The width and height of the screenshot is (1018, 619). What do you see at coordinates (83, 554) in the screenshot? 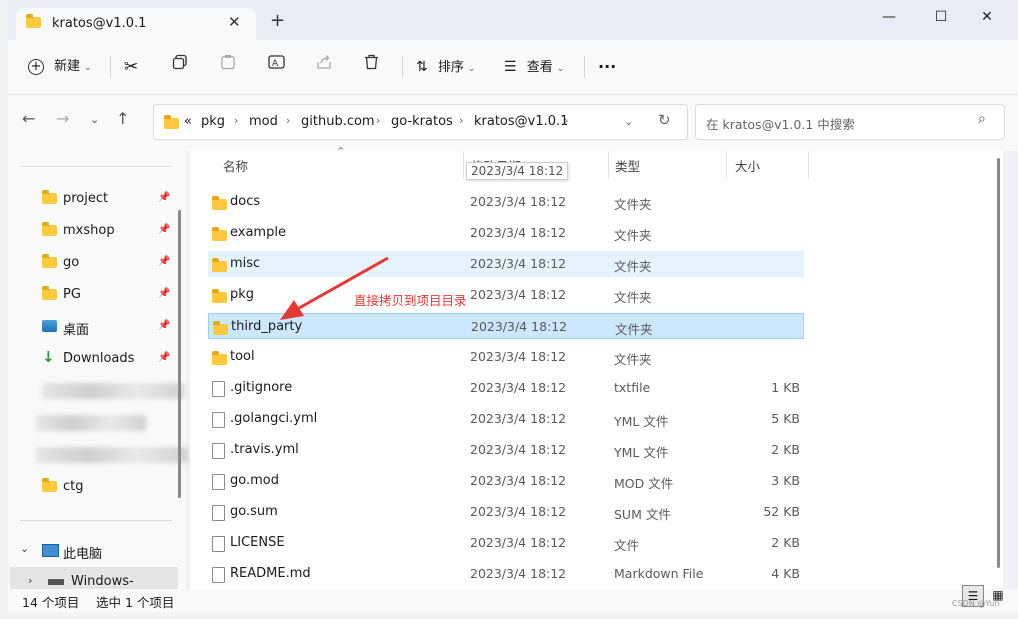
I see `sidebar-item-label: 此电脑` at bounding box center [83, 554].